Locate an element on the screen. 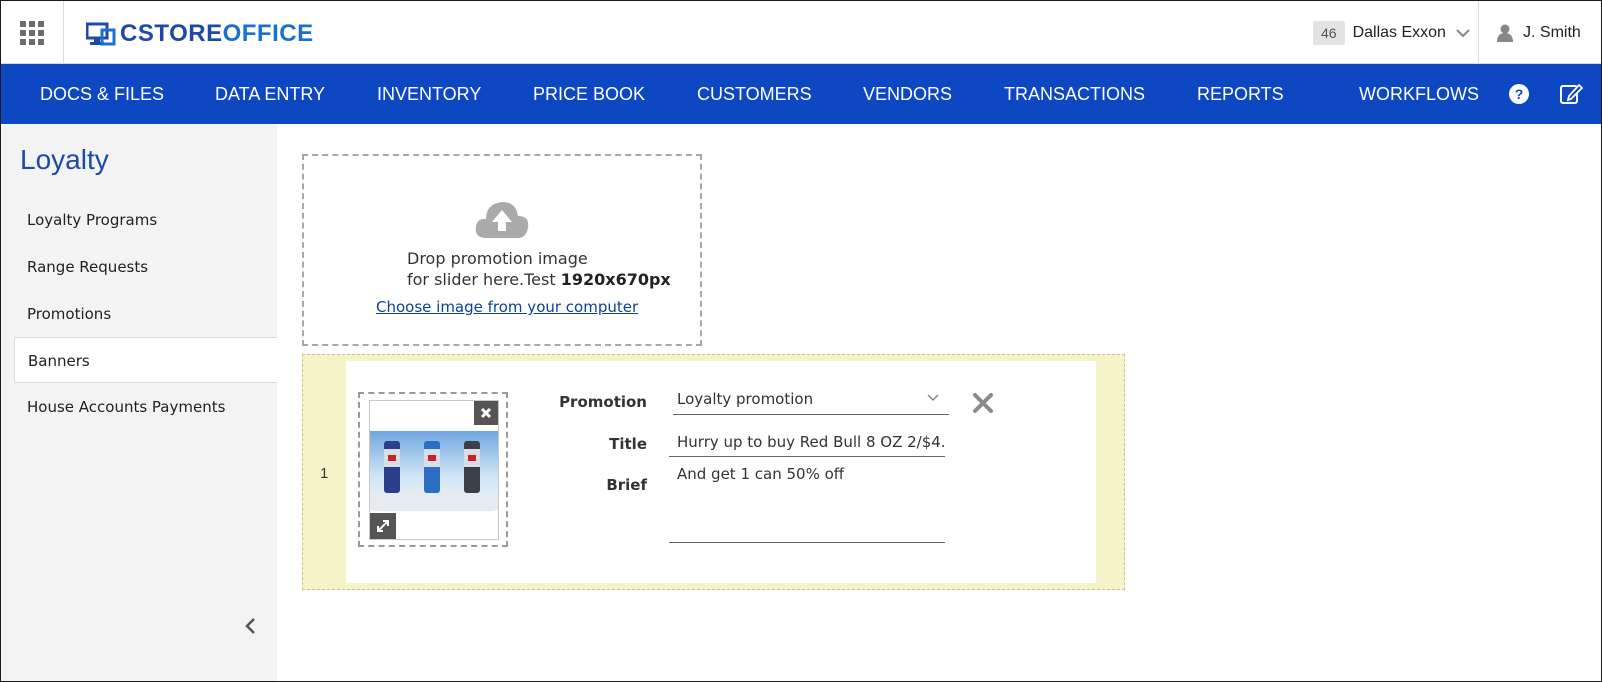  close-icon is located at coordinates (486, 413).